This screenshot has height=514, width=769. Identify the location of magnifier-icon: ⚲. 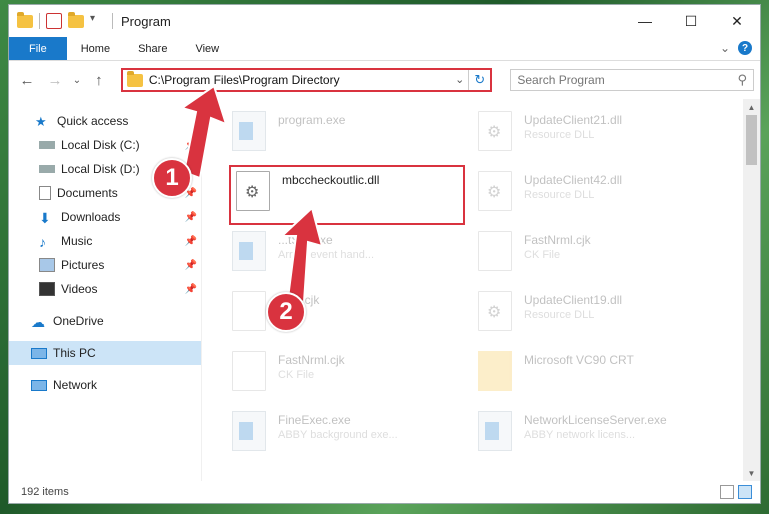
(742, 80).